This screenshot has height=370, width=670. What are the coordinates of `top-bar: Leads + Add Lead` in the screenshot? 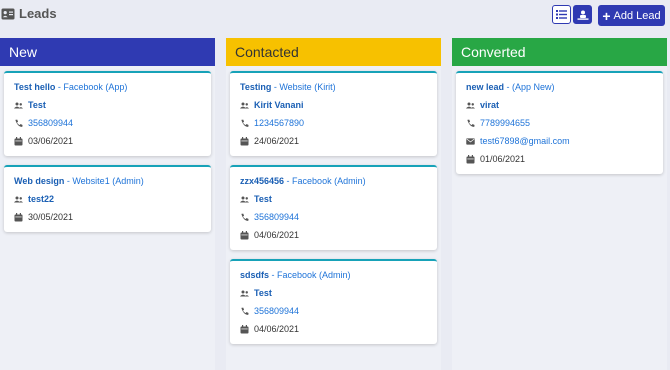 It's located at (335, 16).